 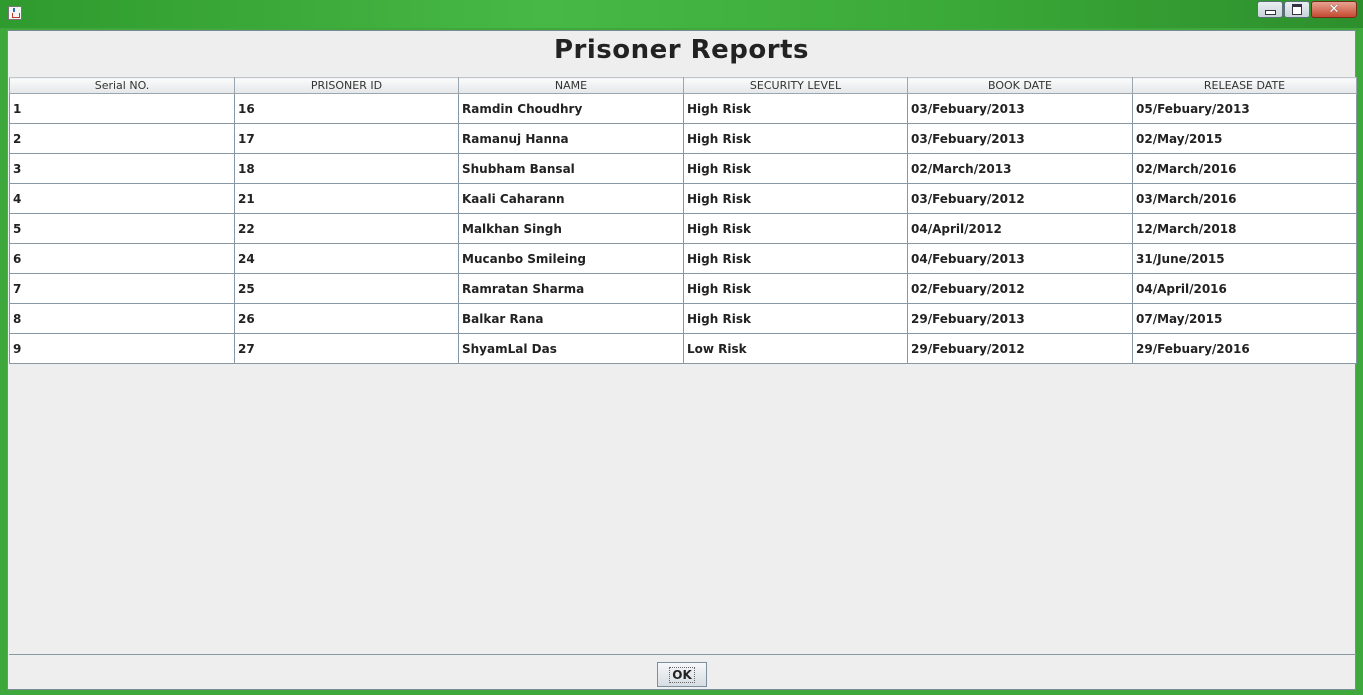 I want to click on name-cell: Kaali Caharann, so click(x=571, y=198).